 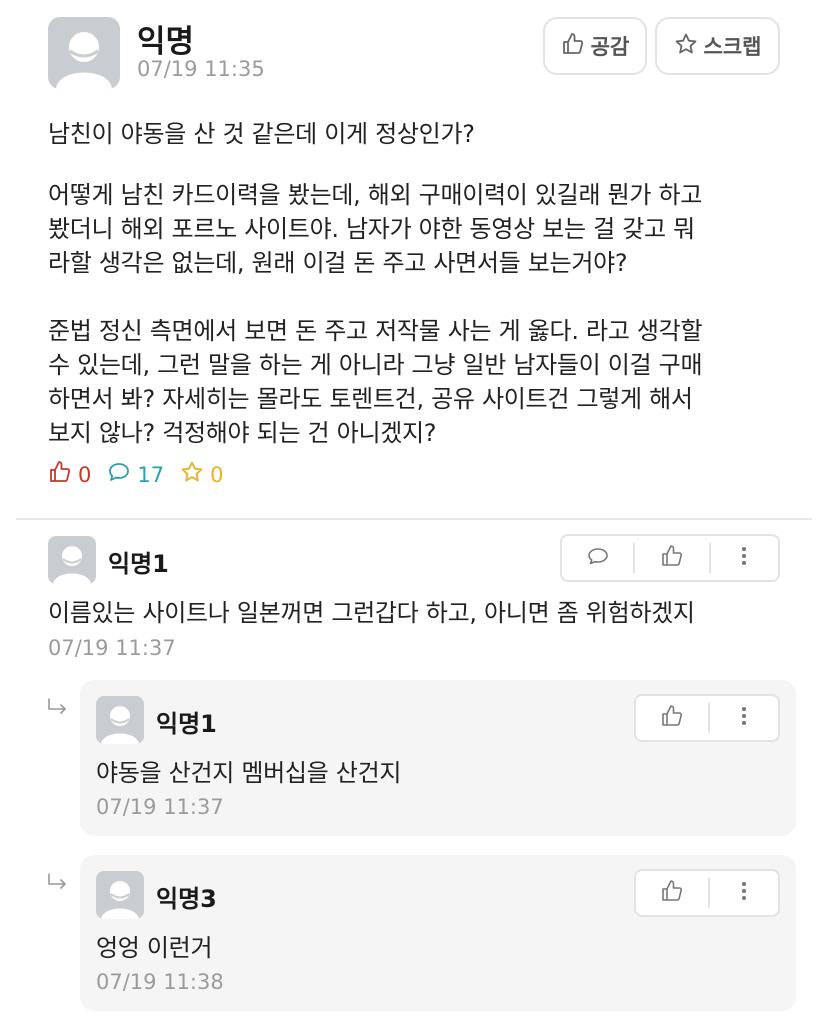 What do you see at coordinates (371, 613) in the screenshot?
I see `comment-text: 이름있는 사이트나 일본꺼면 그런갑다 하고, 아니면 좀 위험하겠지` at bounding box center [371, 613].